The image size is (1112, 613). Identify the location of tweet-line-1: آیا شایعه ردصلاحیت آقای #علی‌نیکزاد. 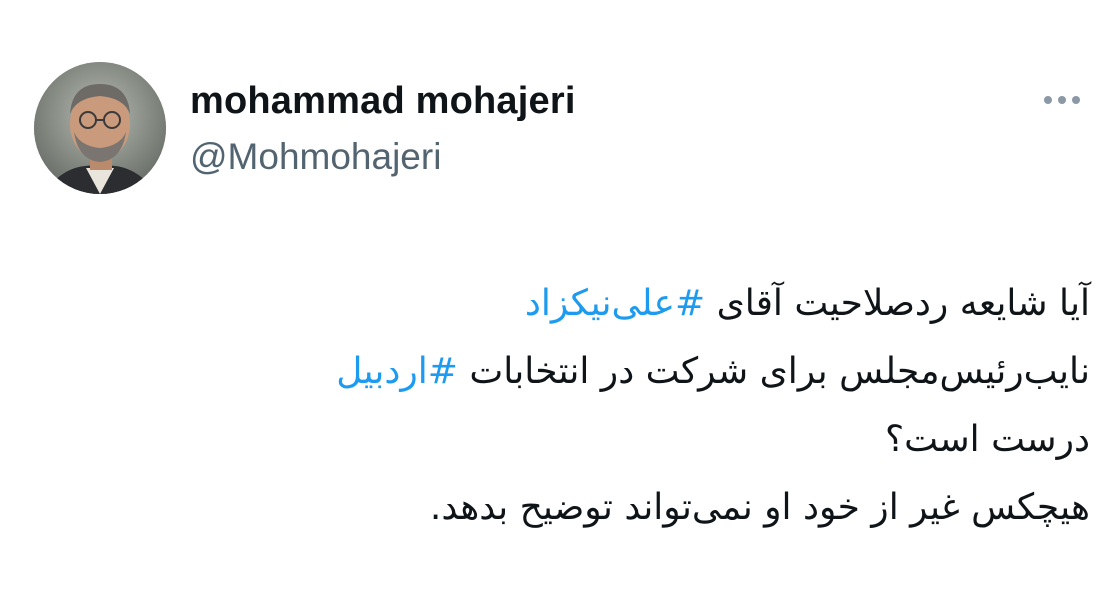
(595, 304).